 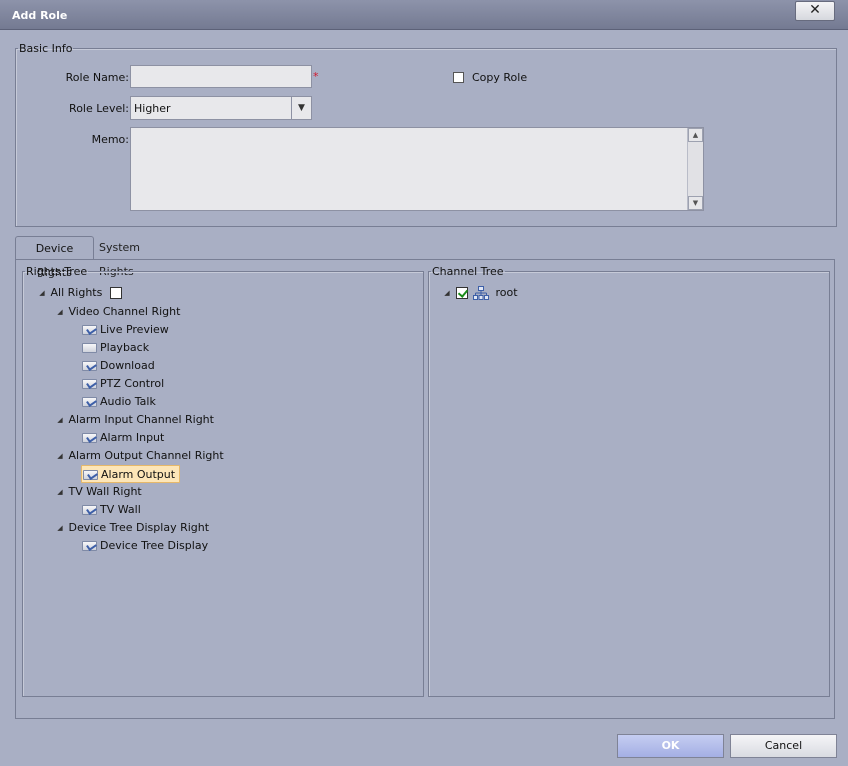 I want to click on tree-node-tv-wall-right: ◢ TV Wall Right, so click(x=98, y=492).